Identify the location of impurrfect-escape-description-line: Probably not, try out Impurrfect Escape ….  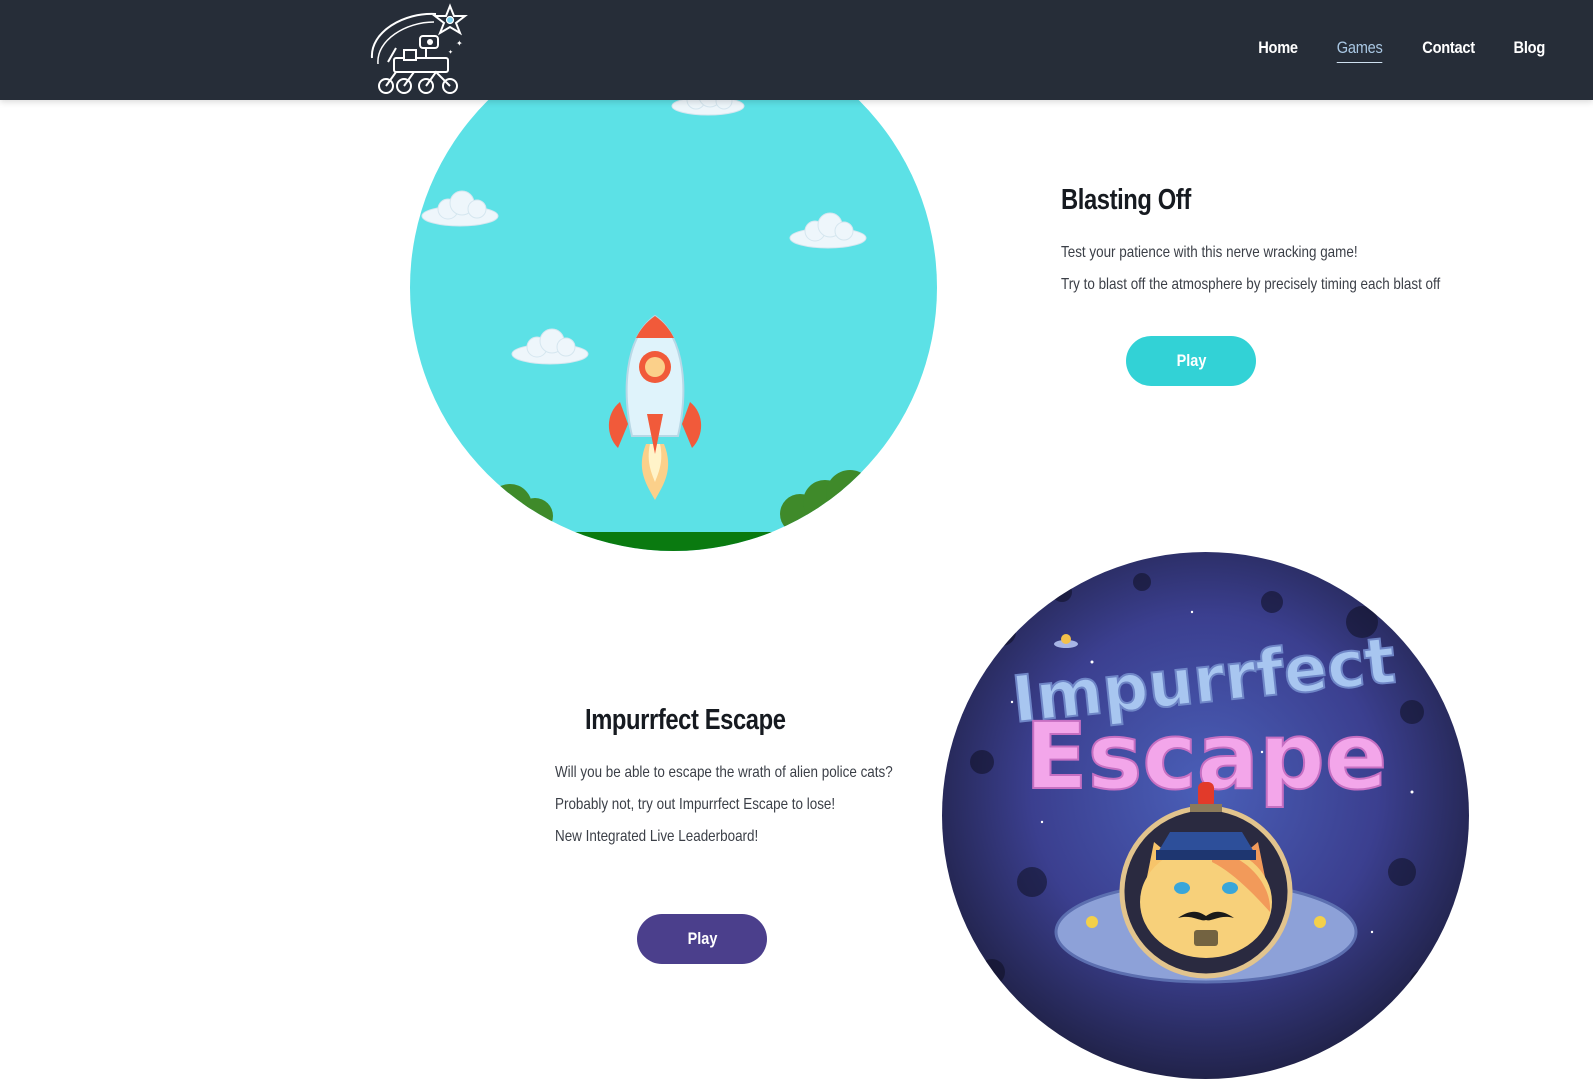
(695, 804).